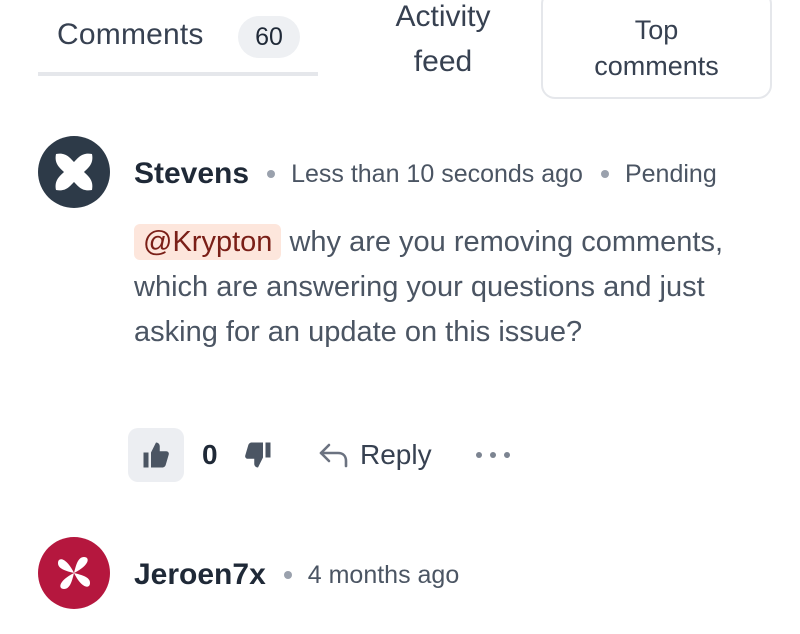 Image resolution: width=800 pixels, height=634 pixels. Describe the element at coordinates (656, 66) in the screenshot. I see `tab-top-label-line2: comments` at that location.